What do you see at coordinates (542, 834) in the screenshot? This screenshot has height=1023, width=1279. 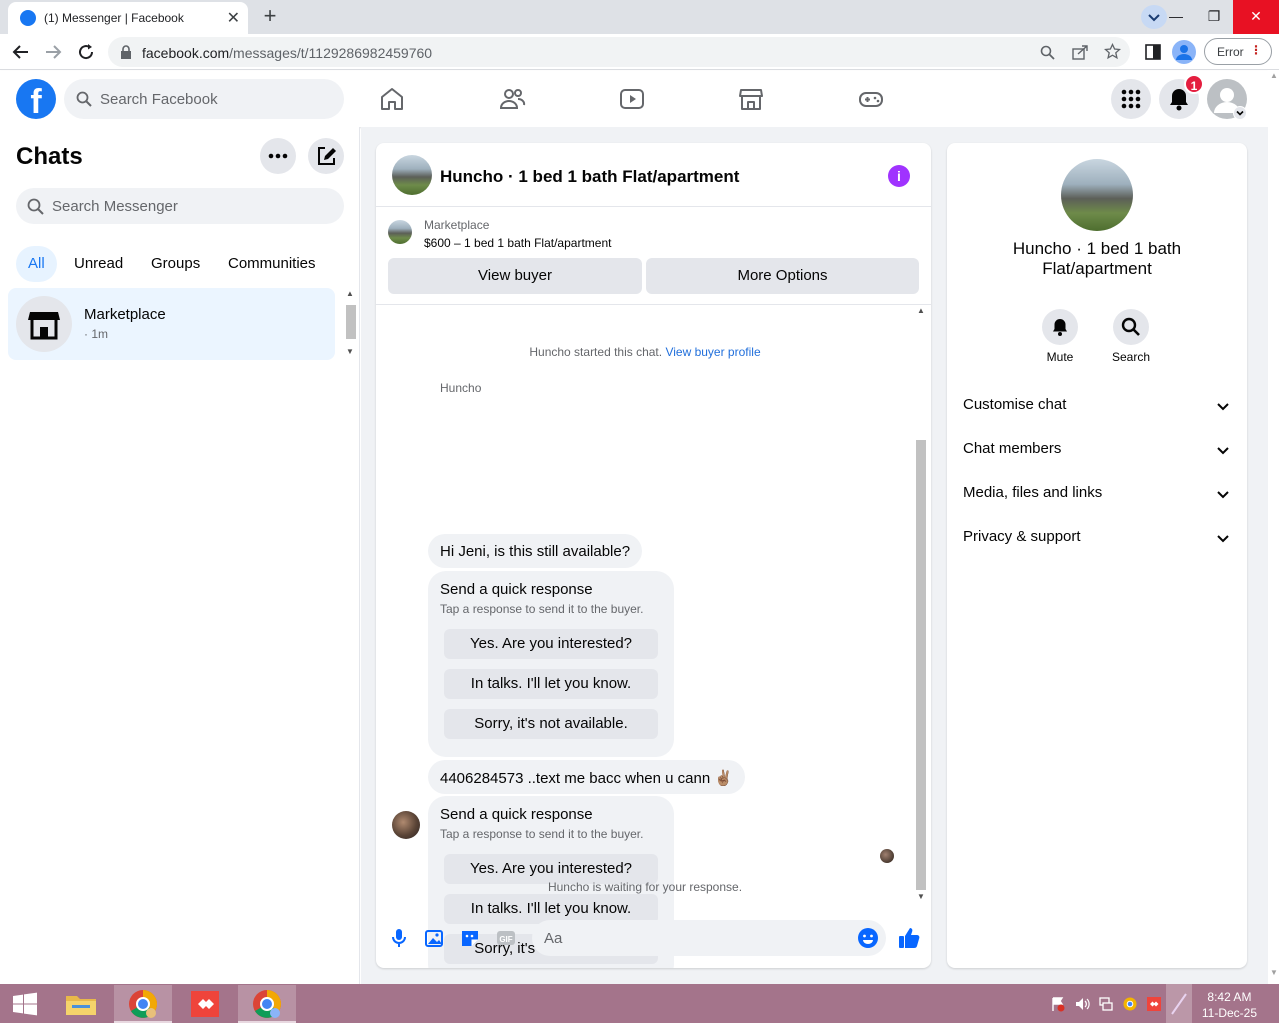 I see `quick-response-subtext: Tap a response to send it to the buyer.` at bounding box center [542, 834].